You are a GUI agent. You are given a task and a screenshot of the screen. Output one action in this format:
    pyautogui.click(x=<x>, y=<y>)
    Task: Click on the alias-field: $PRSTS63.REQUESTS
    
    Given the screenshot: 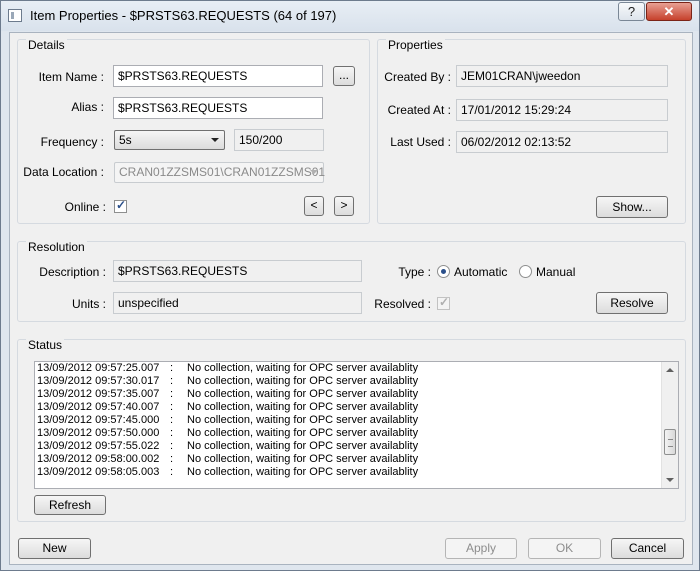 What is the action you would take?
    pyautogui.click(x=218, y=108)
    